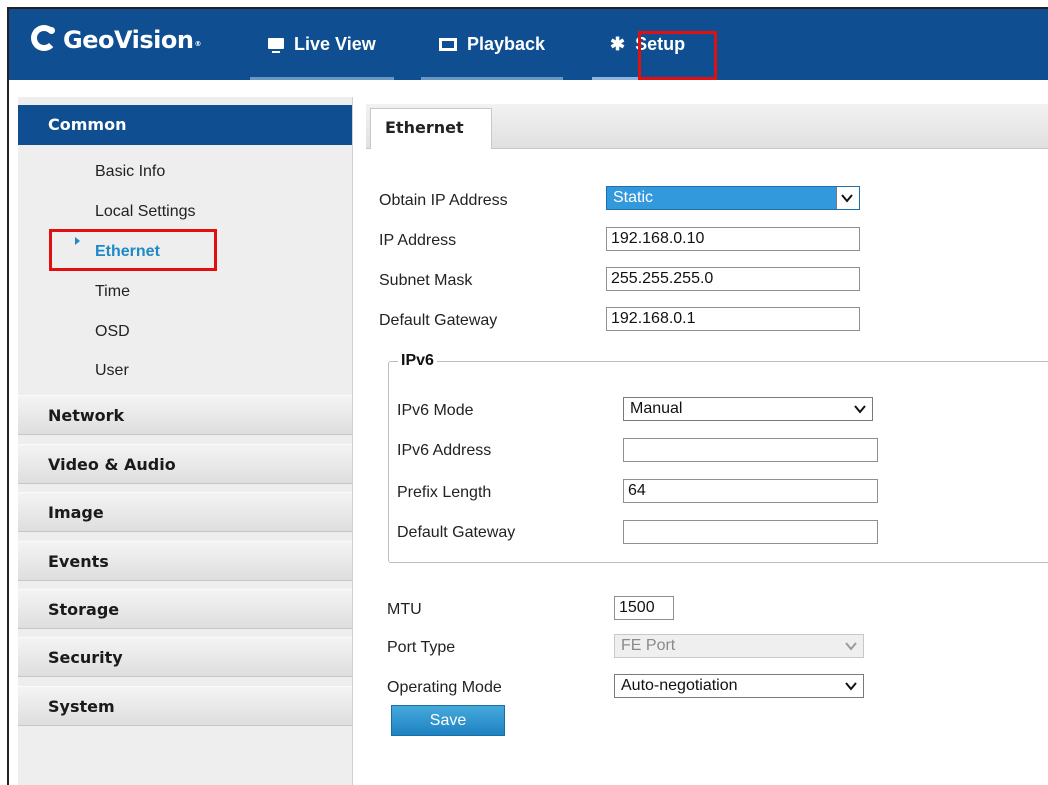 The image size is (1048, 785). Describe the element at coordinates (679, 685) in the screenshot. I see `operating-mode-value: Auto-negotiation` at that location.